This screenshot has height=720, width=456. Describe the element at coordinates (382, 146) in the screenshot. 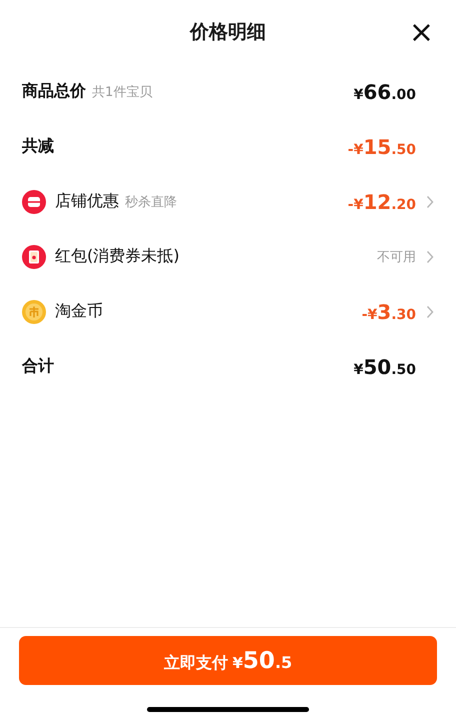

I see `price-text: -¥15.50` at that location.